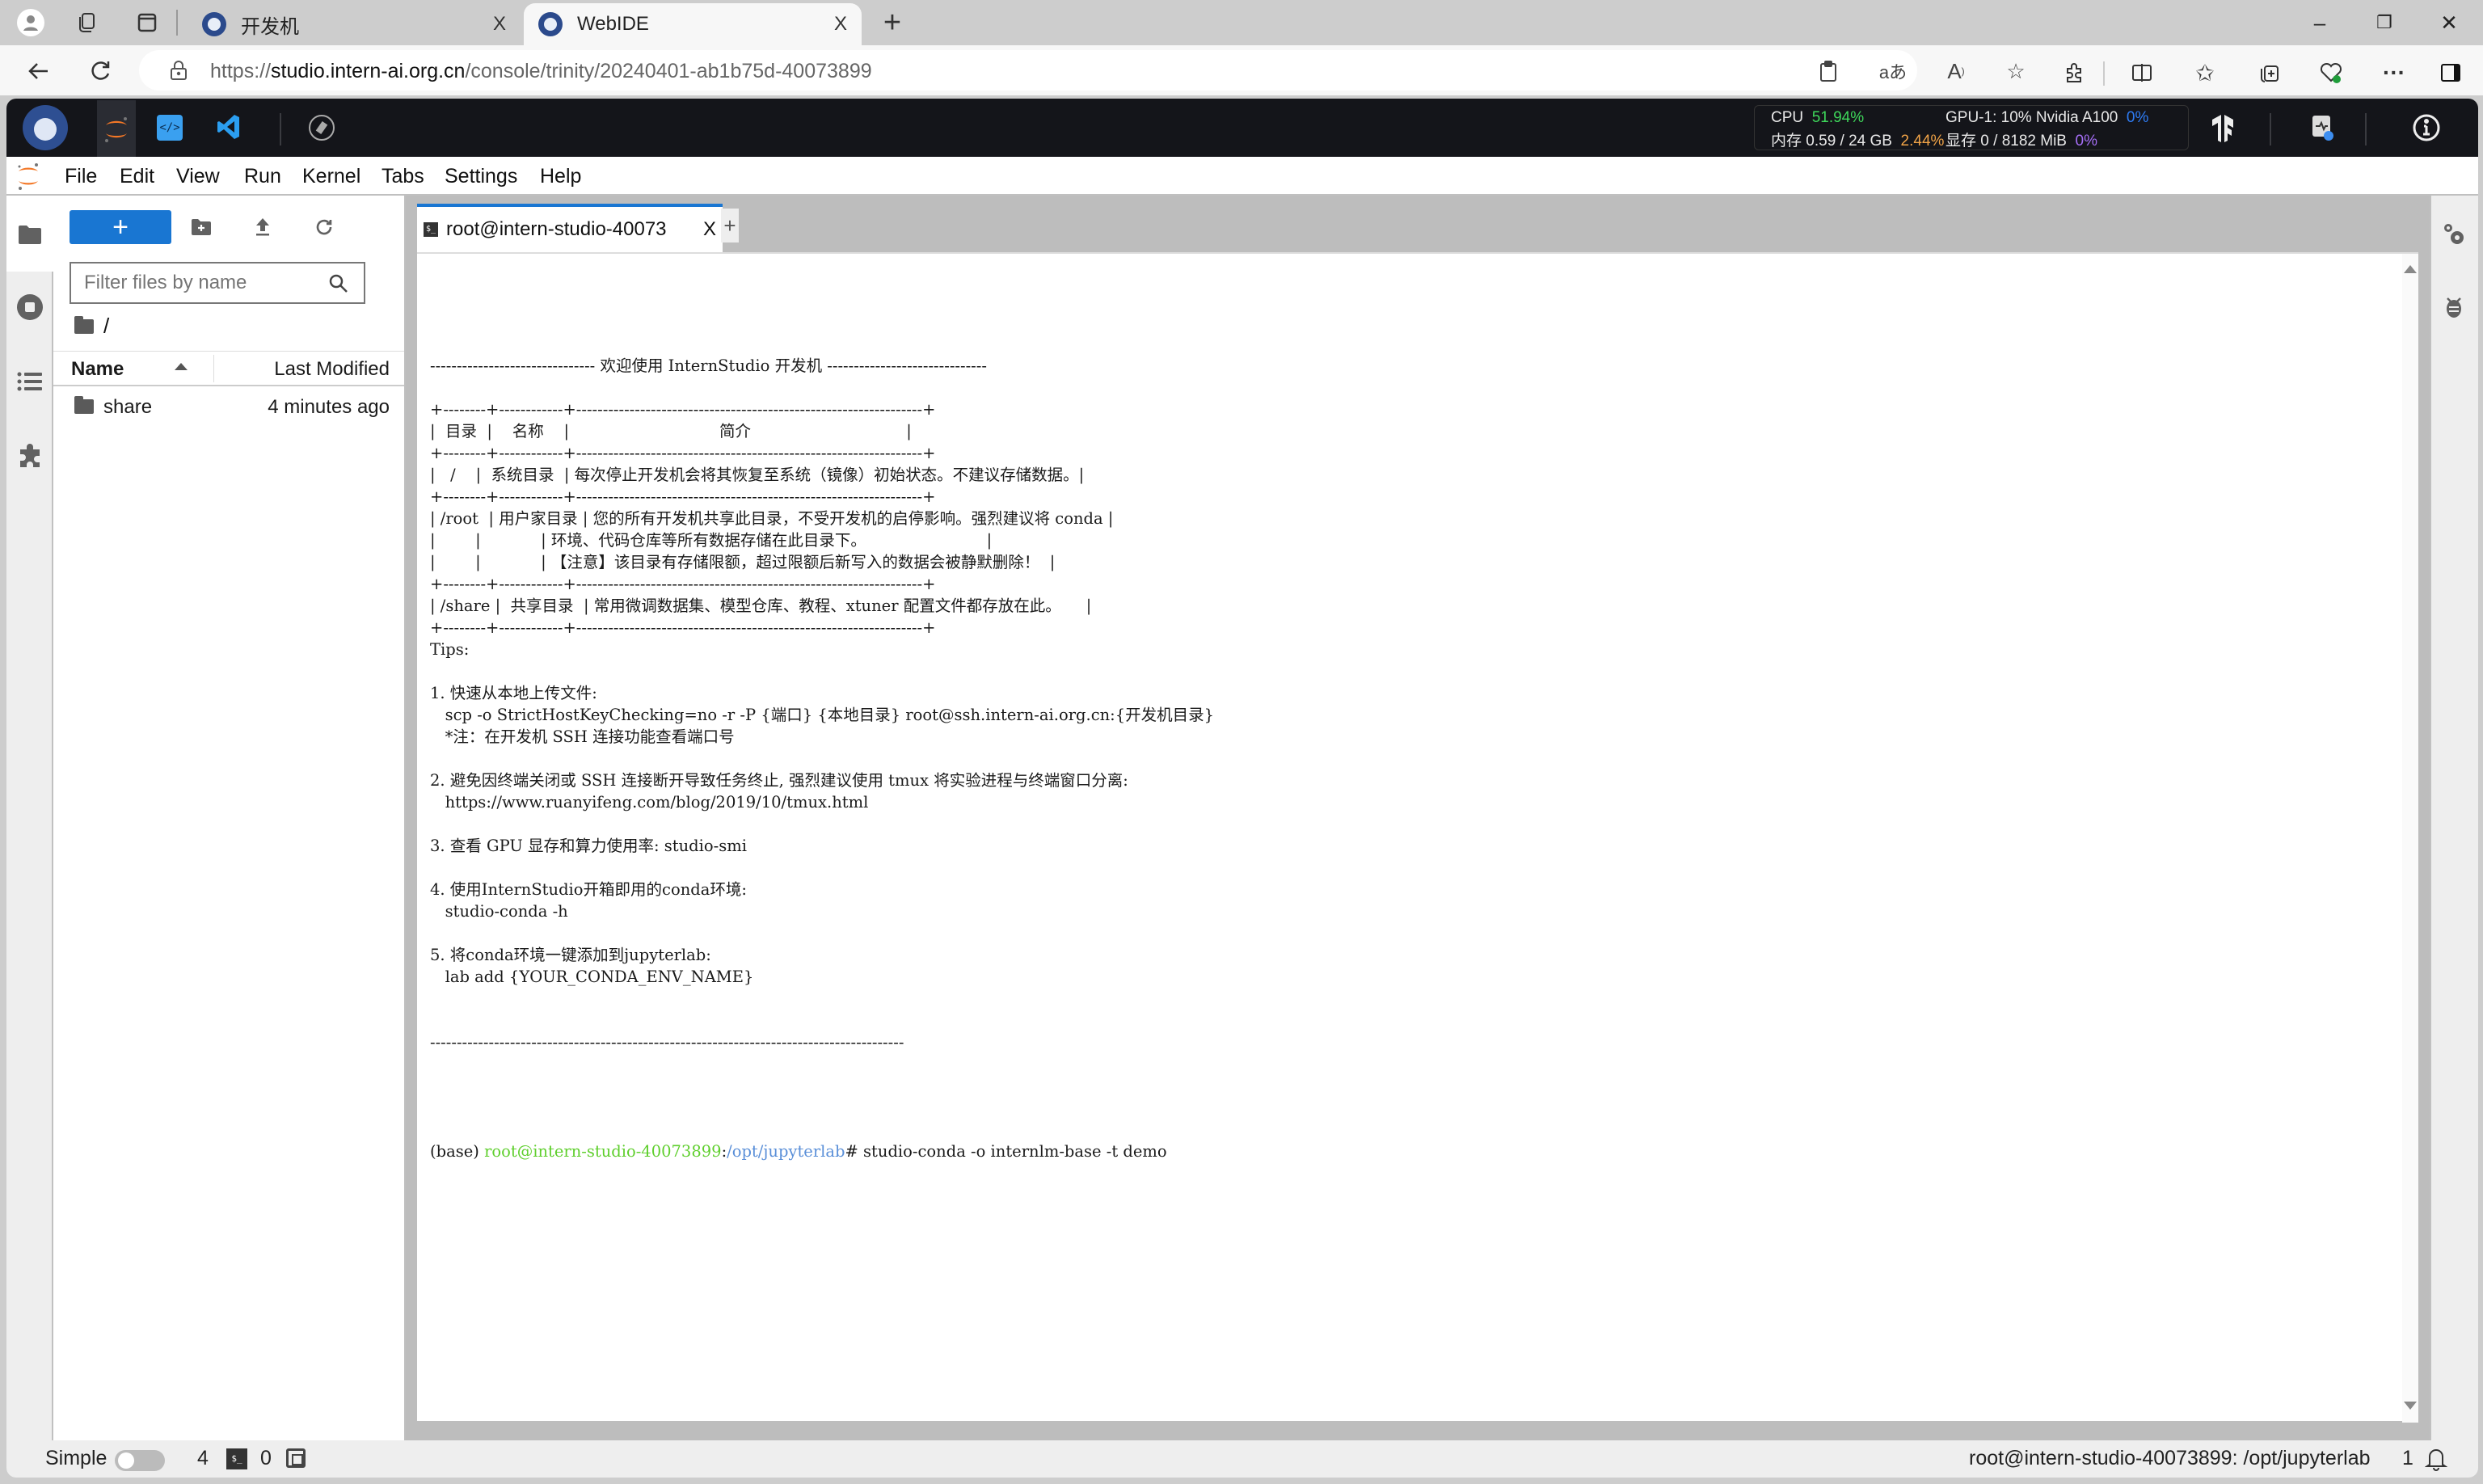 This screenshot has height=1484, width=2483. What do you see at coordinates (2269, 72) in the screenshot?
I see `collections-icon` at bounding box center [2269, 72].